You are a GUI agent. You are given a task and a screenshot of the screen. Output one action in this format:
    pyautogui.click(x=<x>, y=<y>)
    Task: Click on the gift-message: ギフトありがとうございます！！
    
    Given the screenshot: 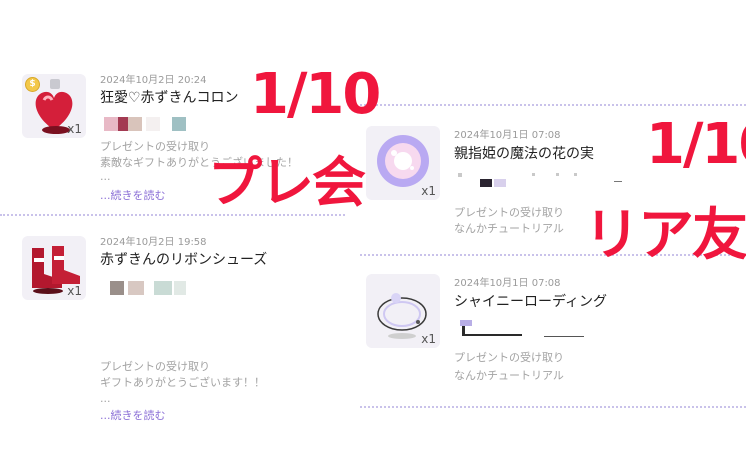 What is the action you would take?
    pyautogui.click(x=182, y=382)
    